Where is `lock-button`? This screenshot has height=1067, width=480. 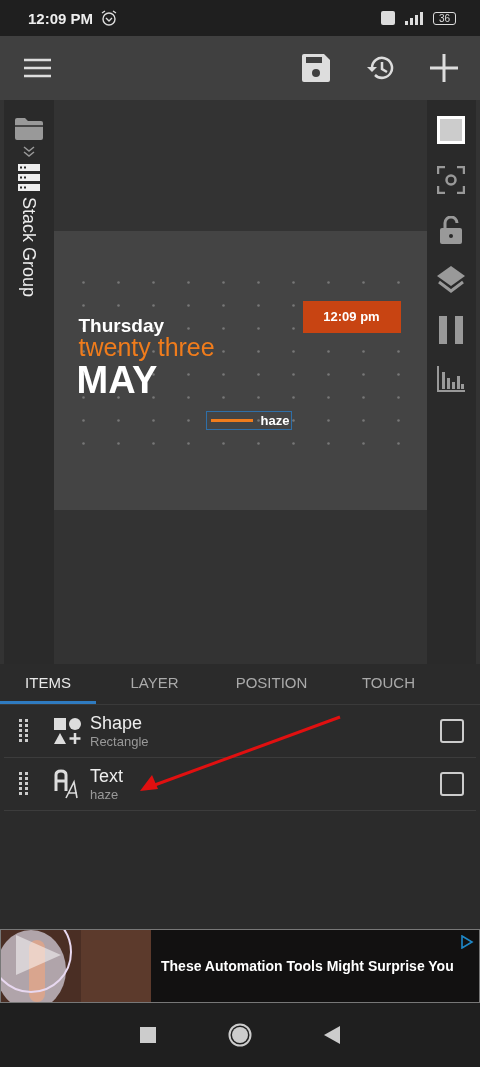
lock-button is located at coordinates (451, 230).